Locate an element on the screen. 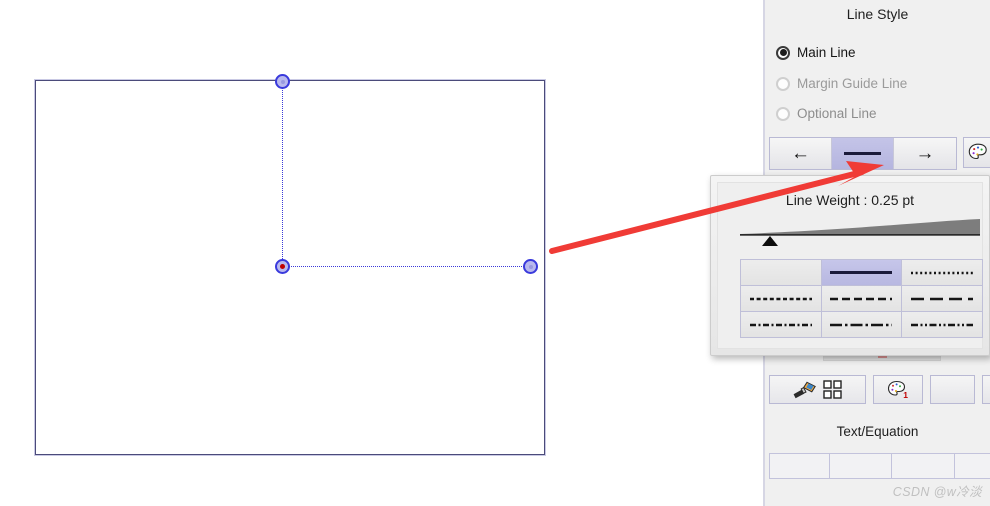  previous-line-style-button: ← is located at coordinates (801, 153).